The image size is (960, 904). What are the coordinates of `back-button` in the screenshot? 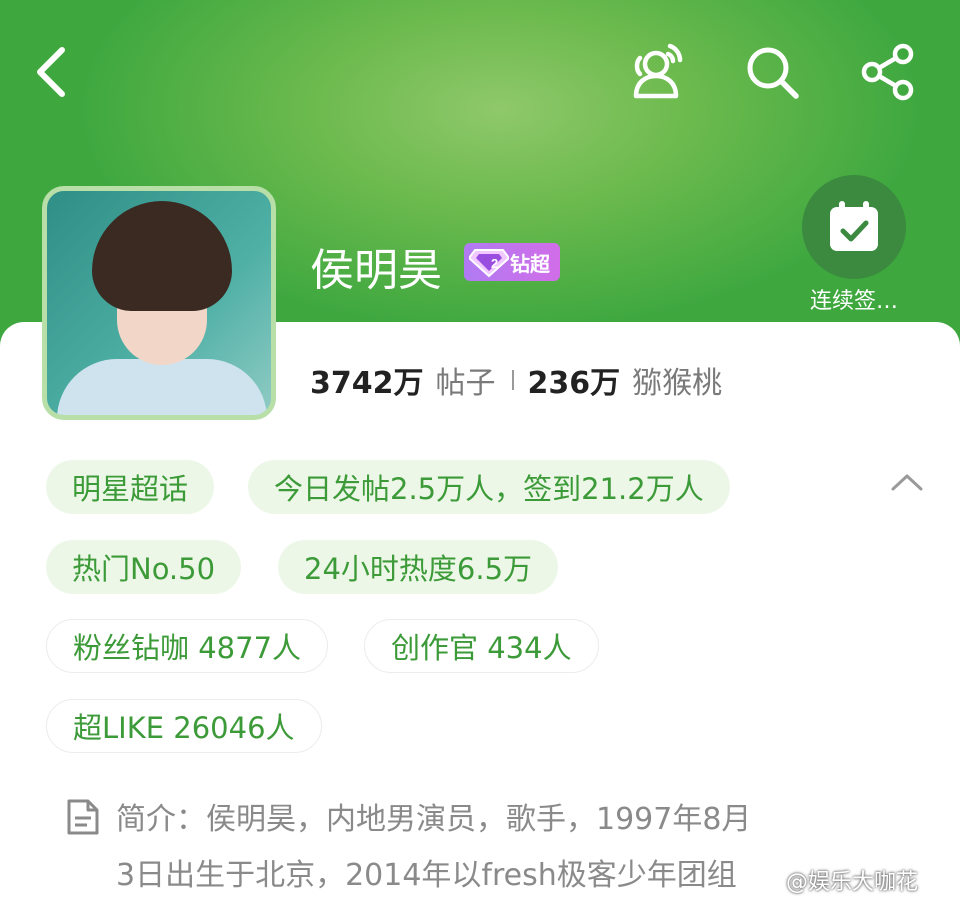 It's located at (52, 72).